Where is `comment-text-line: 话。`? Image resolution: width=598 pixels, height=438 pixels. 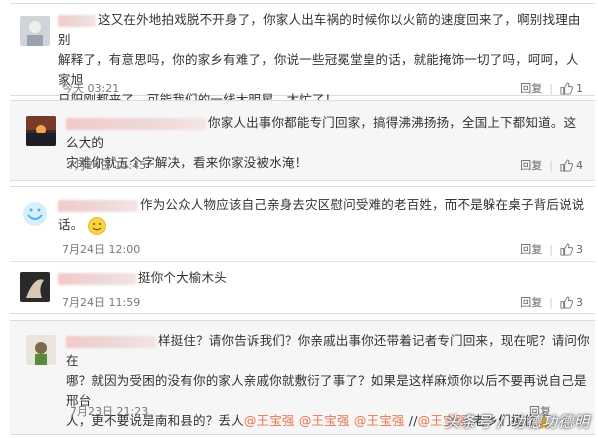 comment-text-line: 话。 is located at coordinates (71, 224).